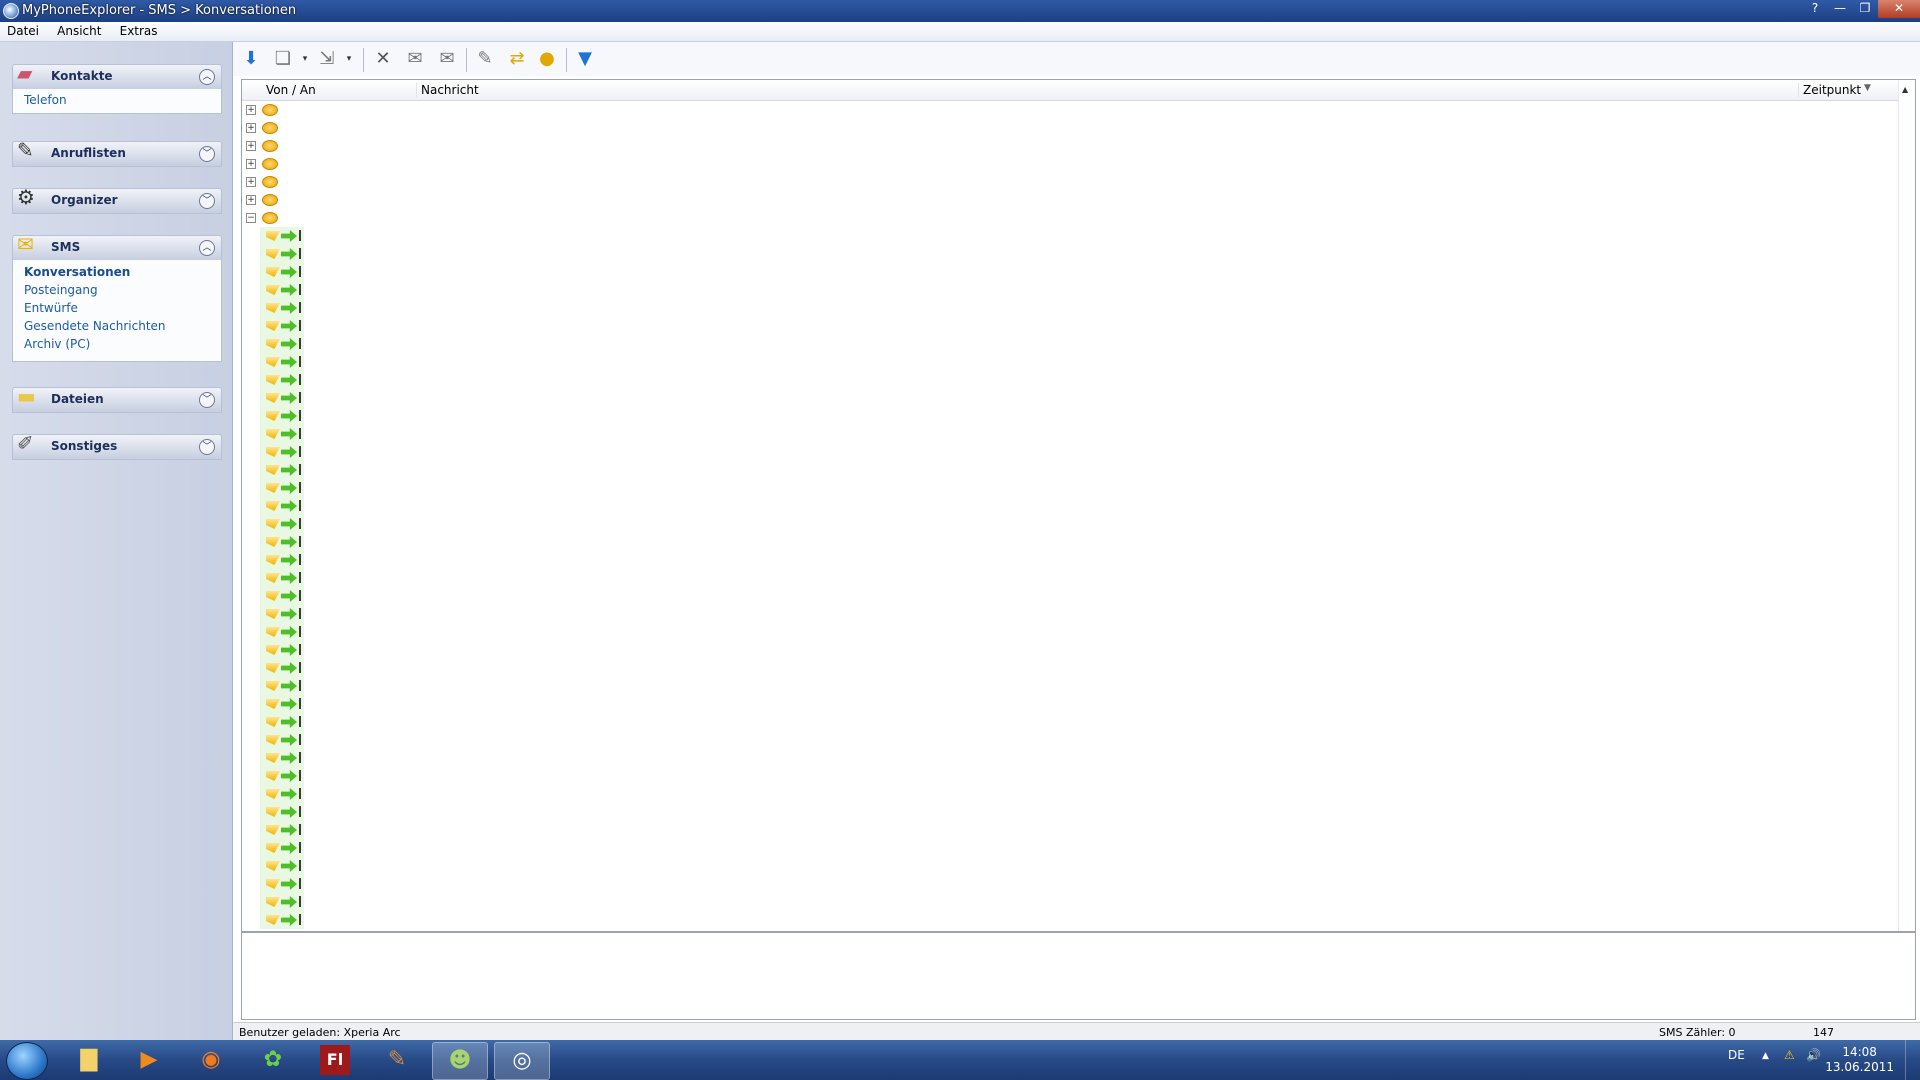  I want to click on reply-icon: ✉, so click(415, 59).